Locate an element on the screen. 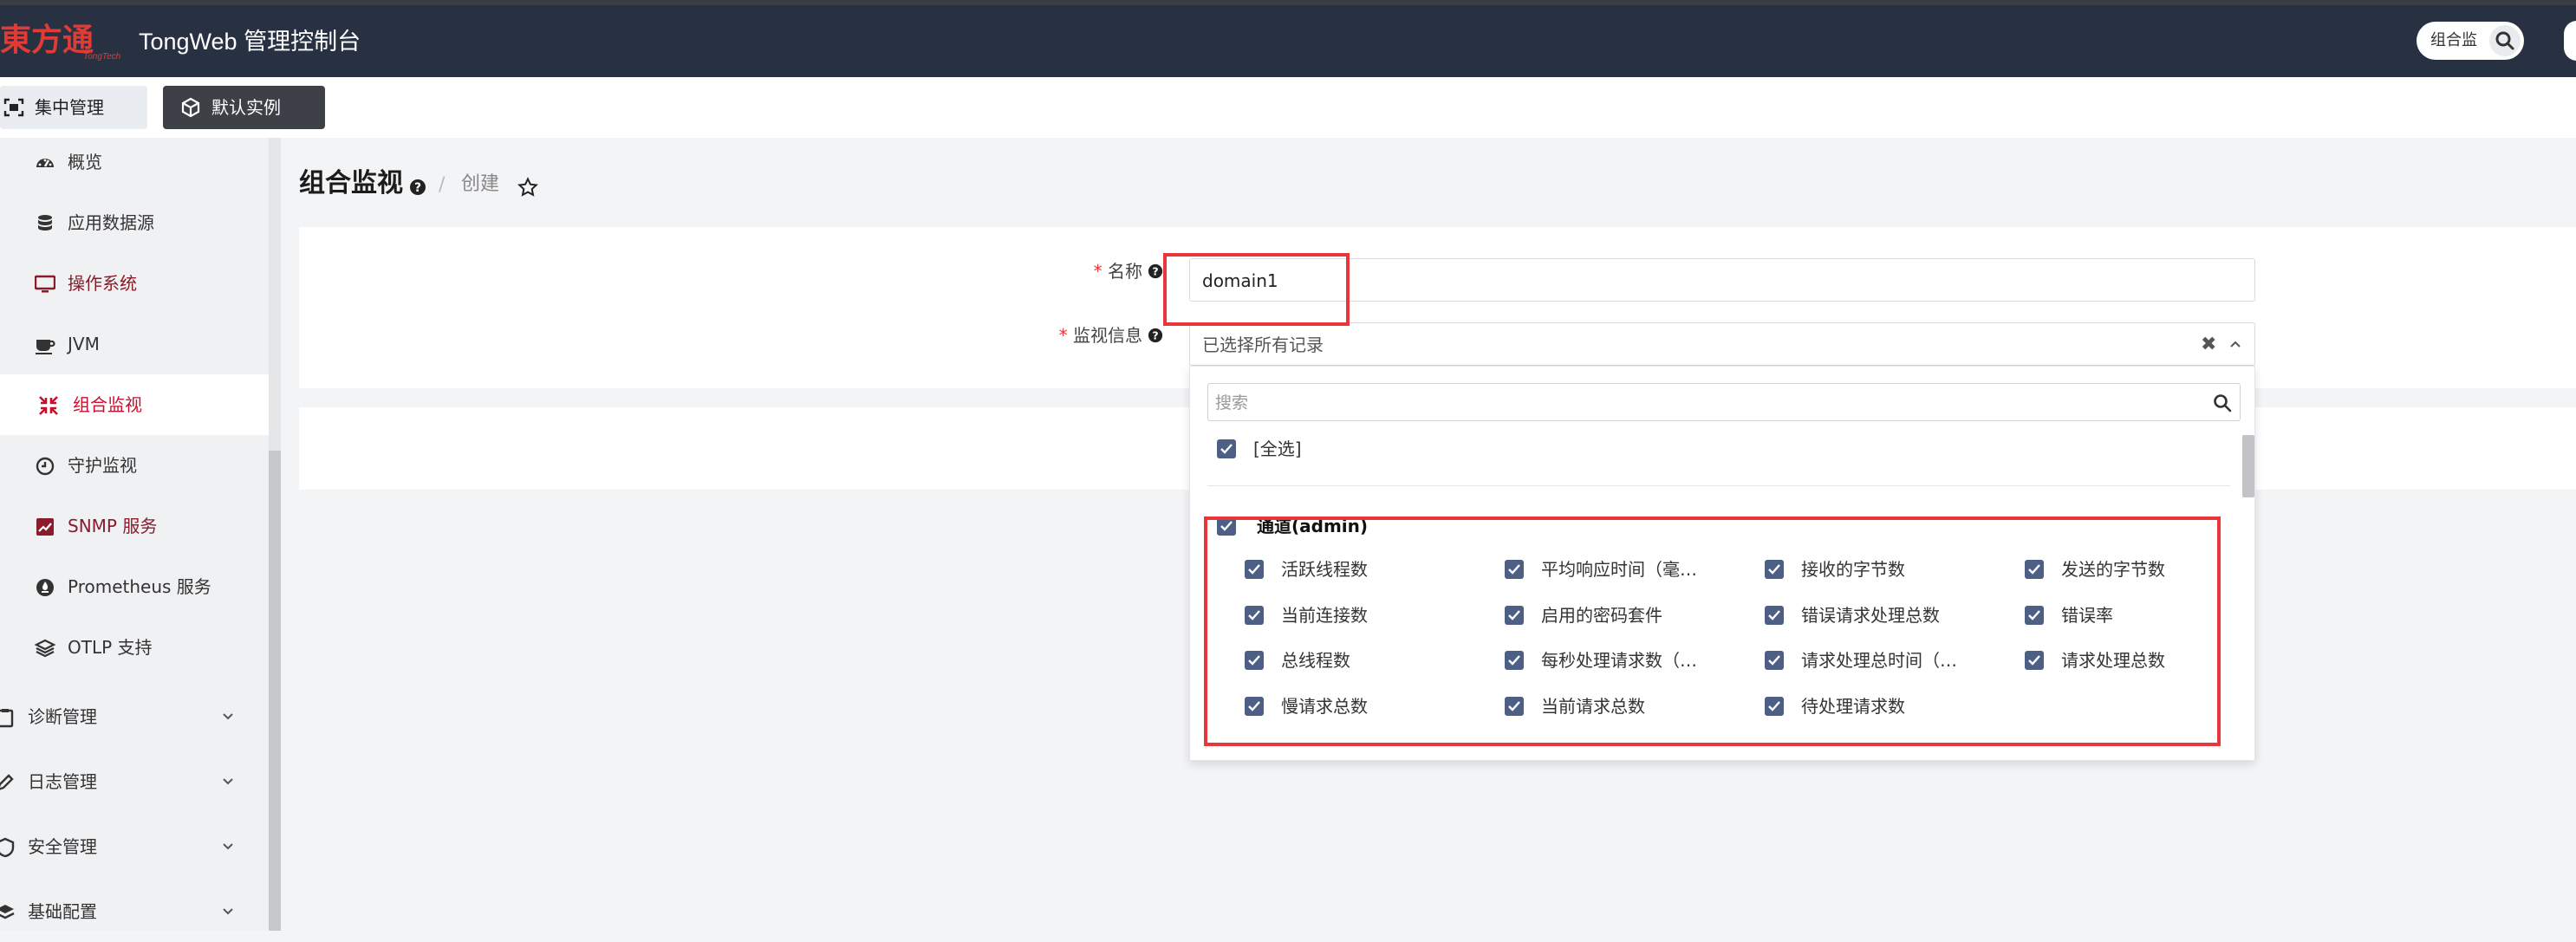 This screenshot has height=942, width=2576. tab-default-instance: 默认实例 is located at coordinates (244, 107).